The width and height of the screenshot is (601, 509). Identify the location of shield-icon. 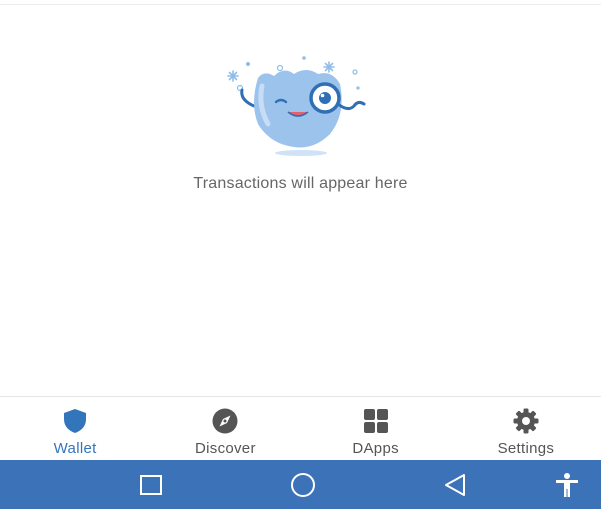
(75, 421).